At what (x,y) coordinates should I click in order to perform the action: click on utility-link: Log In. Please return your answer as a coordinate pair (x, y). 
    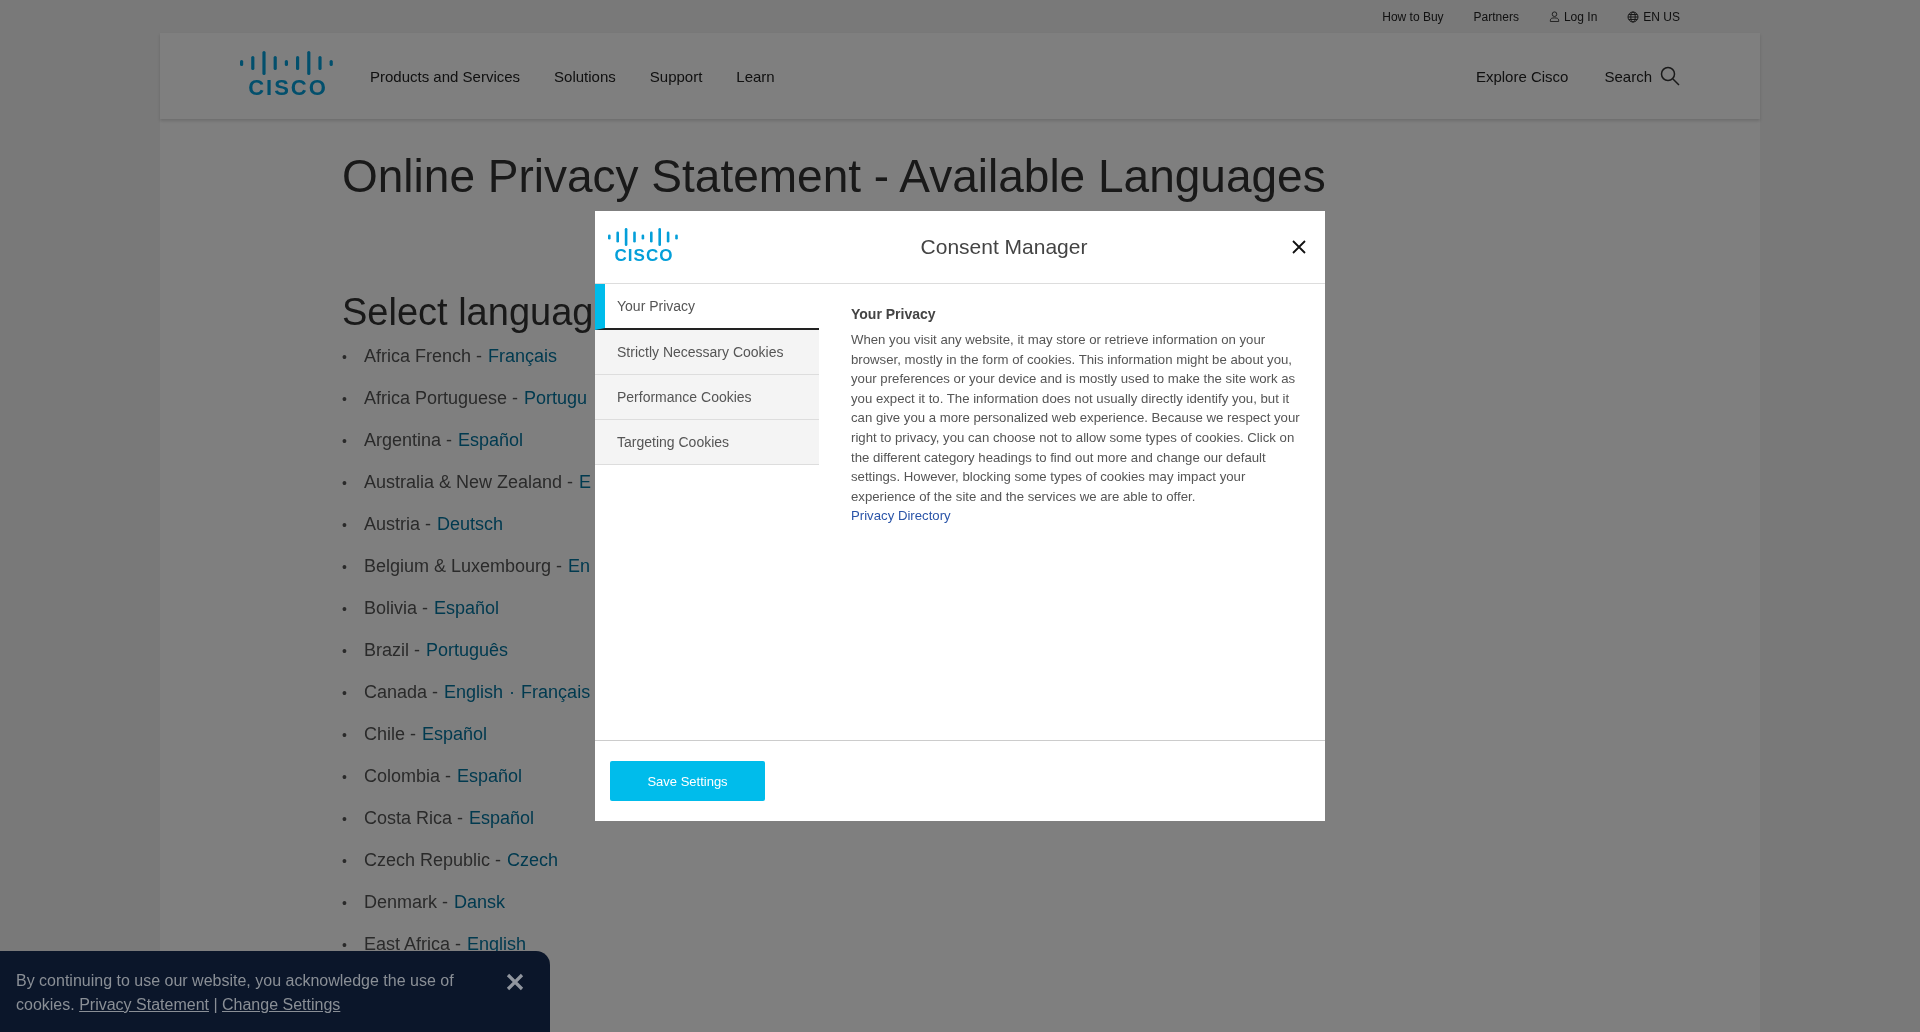
    Looking at the image, I should click on (1573, 16).